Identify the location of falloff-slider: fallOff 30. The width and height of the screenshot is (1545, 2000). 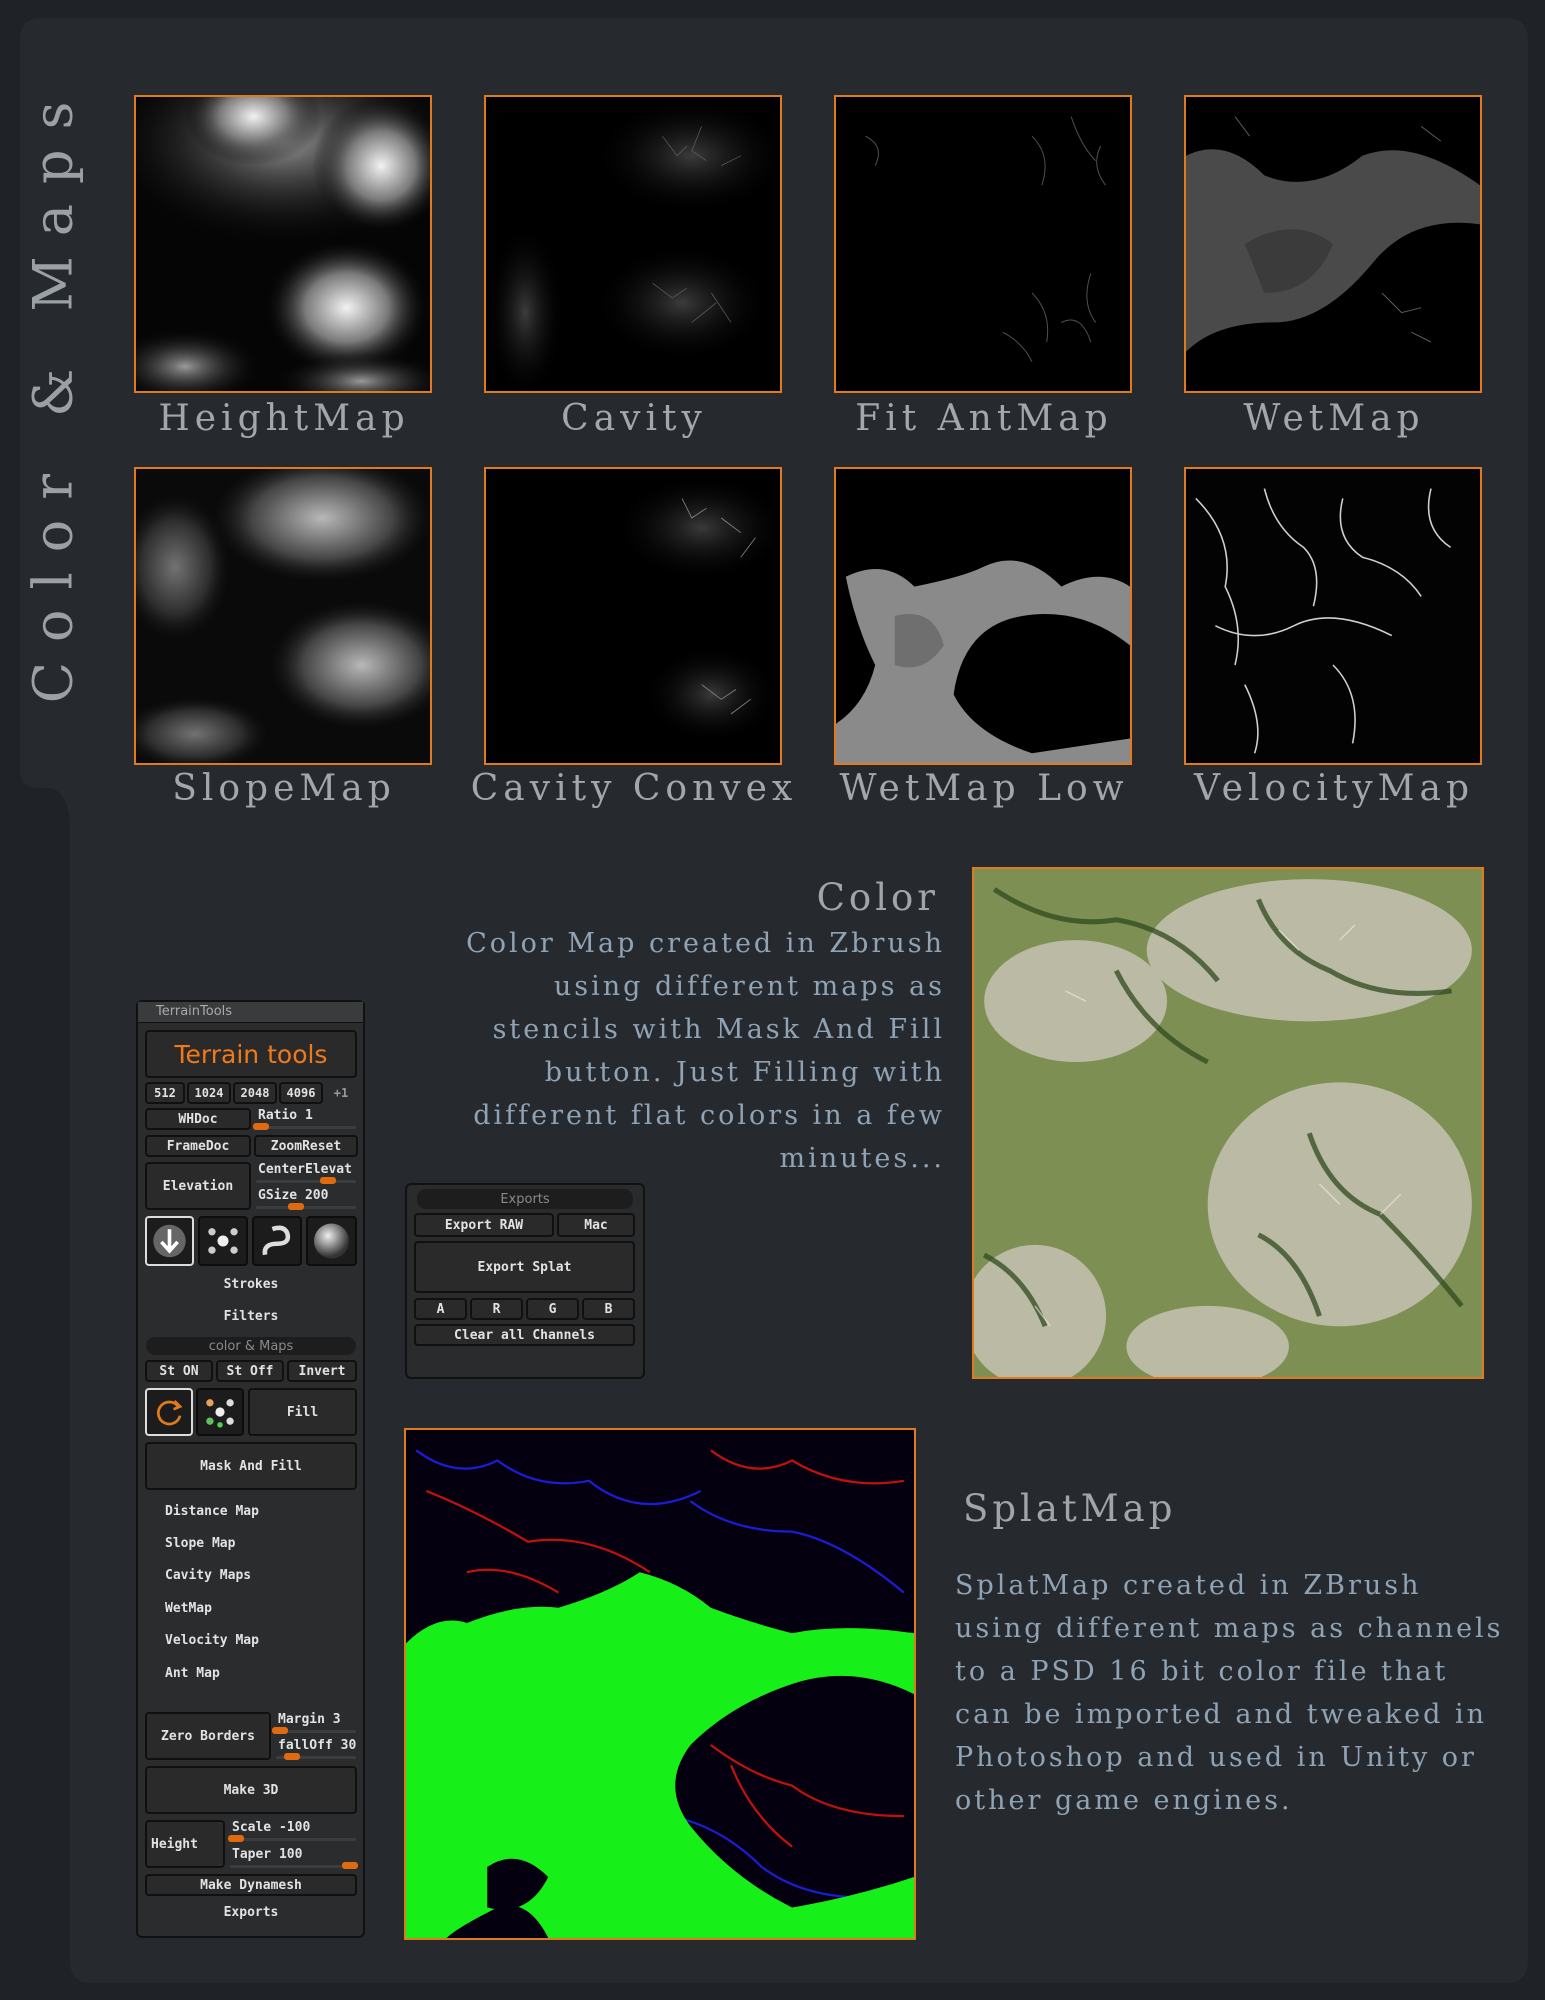
(316, 1749).